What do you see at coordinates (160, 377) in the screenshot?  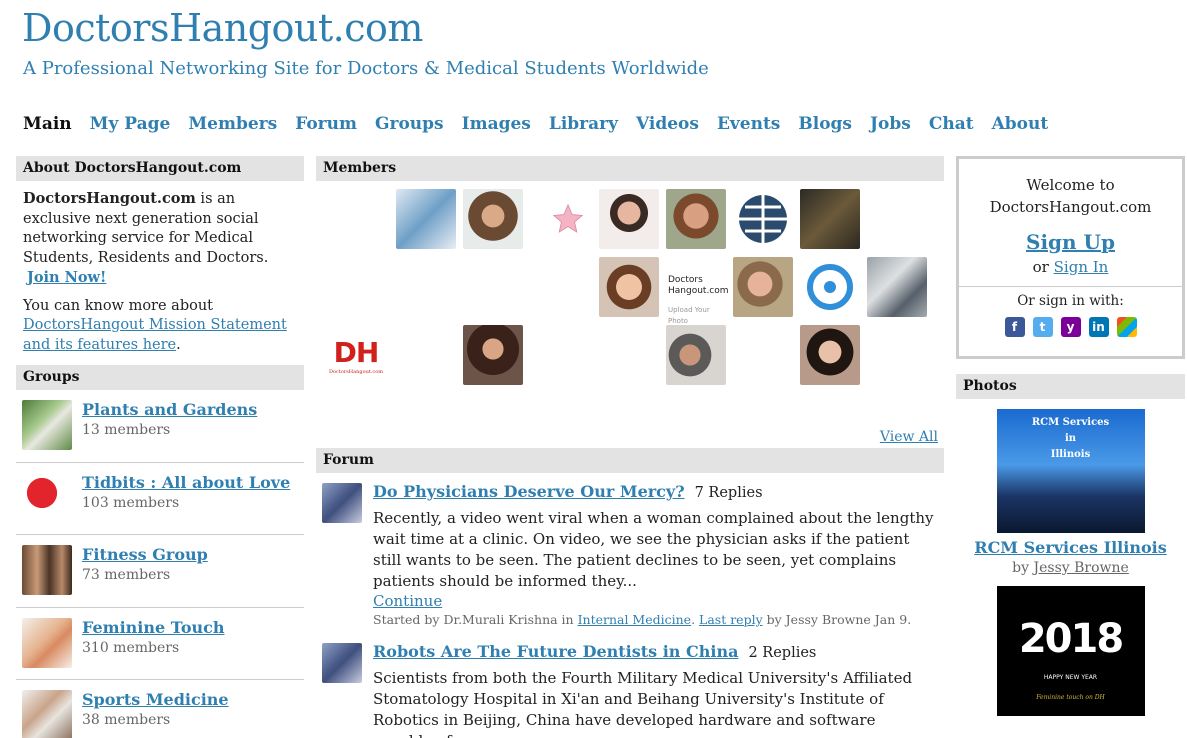 I see `groups-heading: Groups` at bounding box center [160, 377].